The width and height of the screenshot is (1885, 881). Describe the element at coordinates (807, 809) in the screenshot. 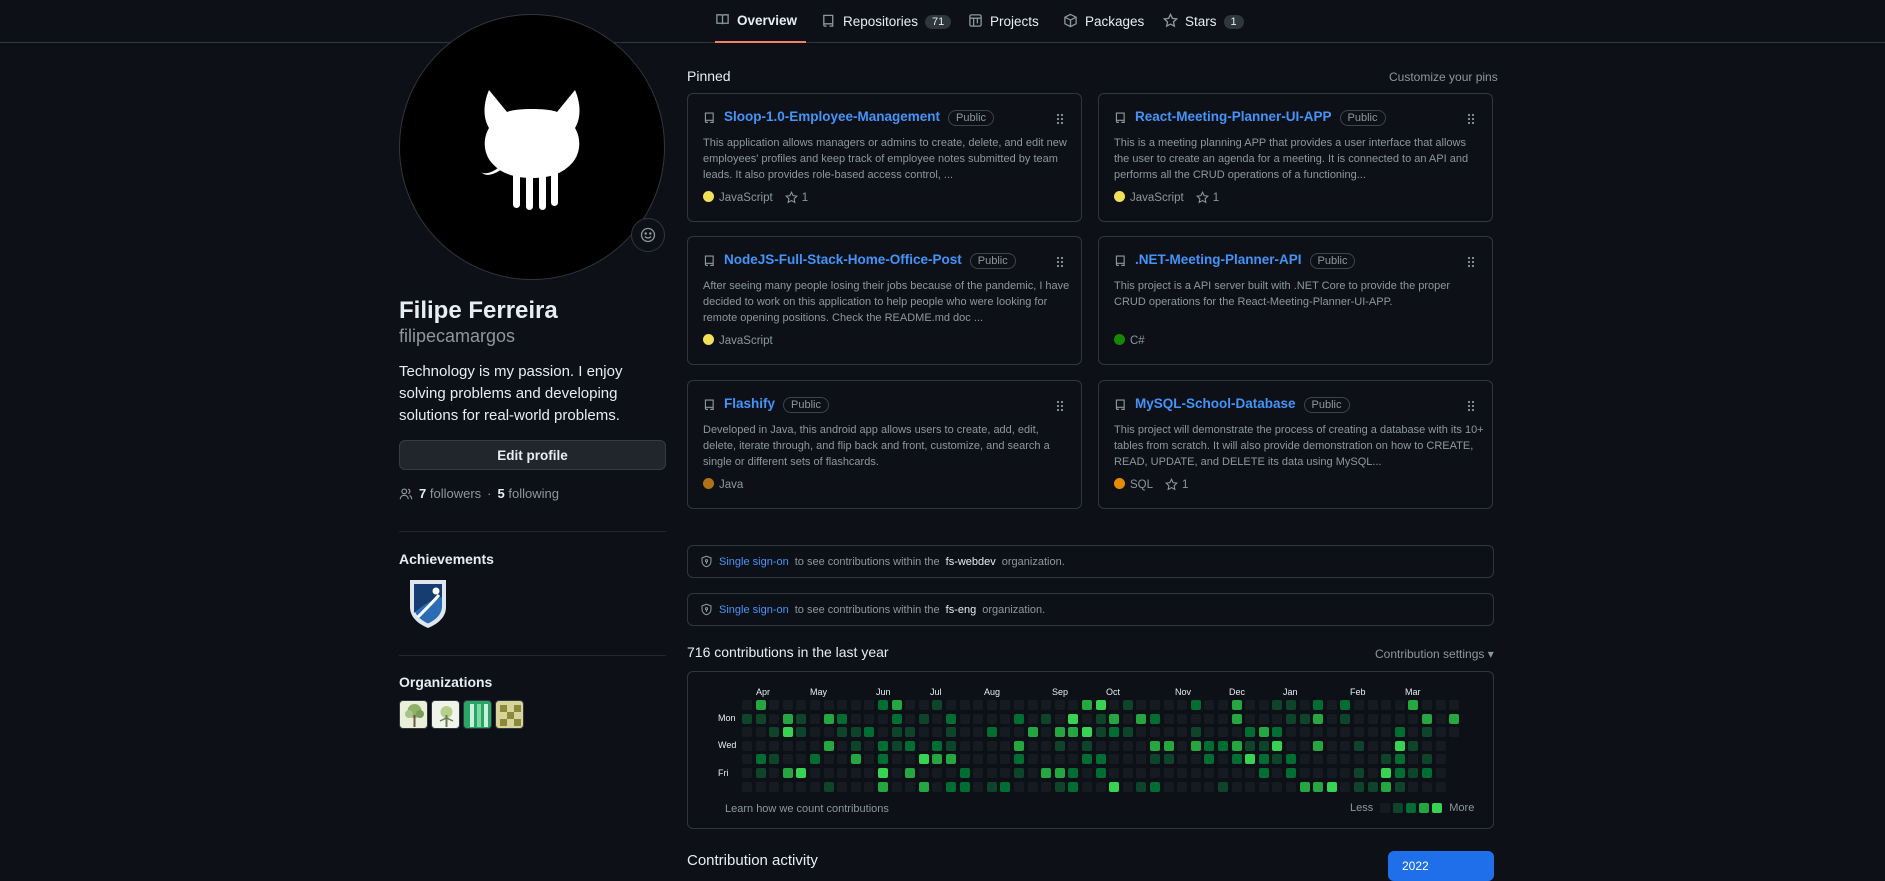

I see `learn-contributions-link: Learn how we count contributions` at that location.